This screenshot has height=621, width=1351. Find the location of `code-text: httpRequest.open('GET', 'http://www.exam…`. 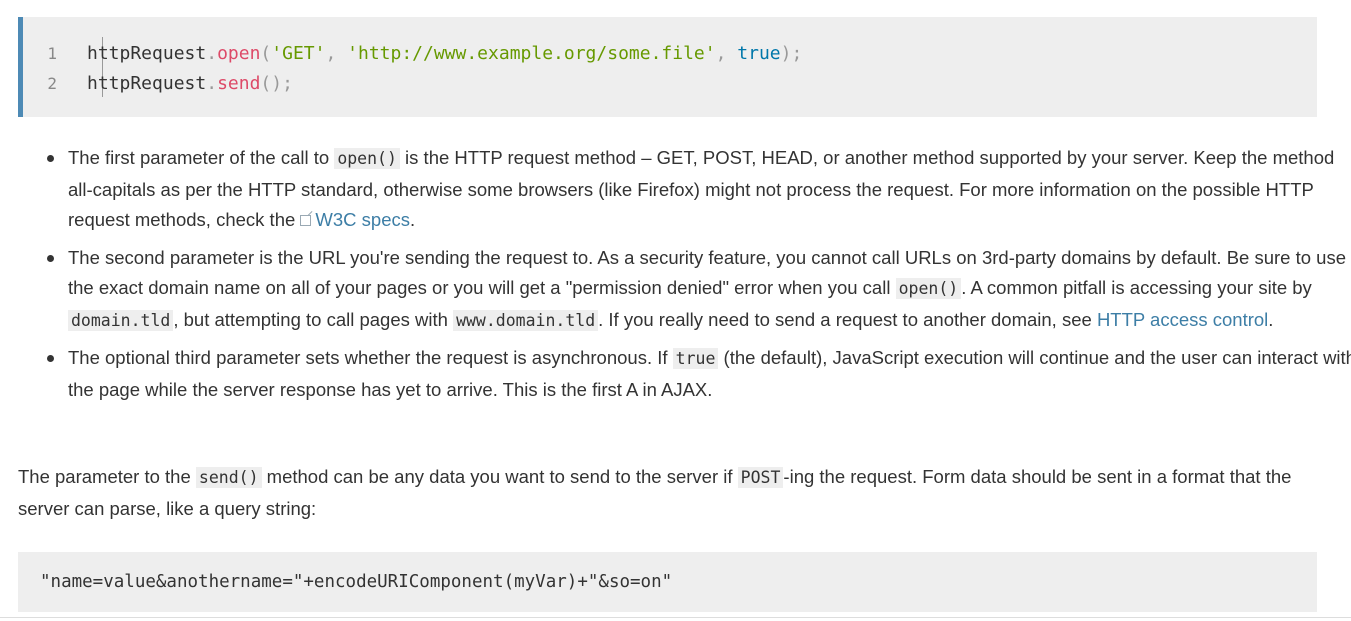

code-text: httpRequest.open('GET', 'http://www.exam… is located at coordinates (436, 54).